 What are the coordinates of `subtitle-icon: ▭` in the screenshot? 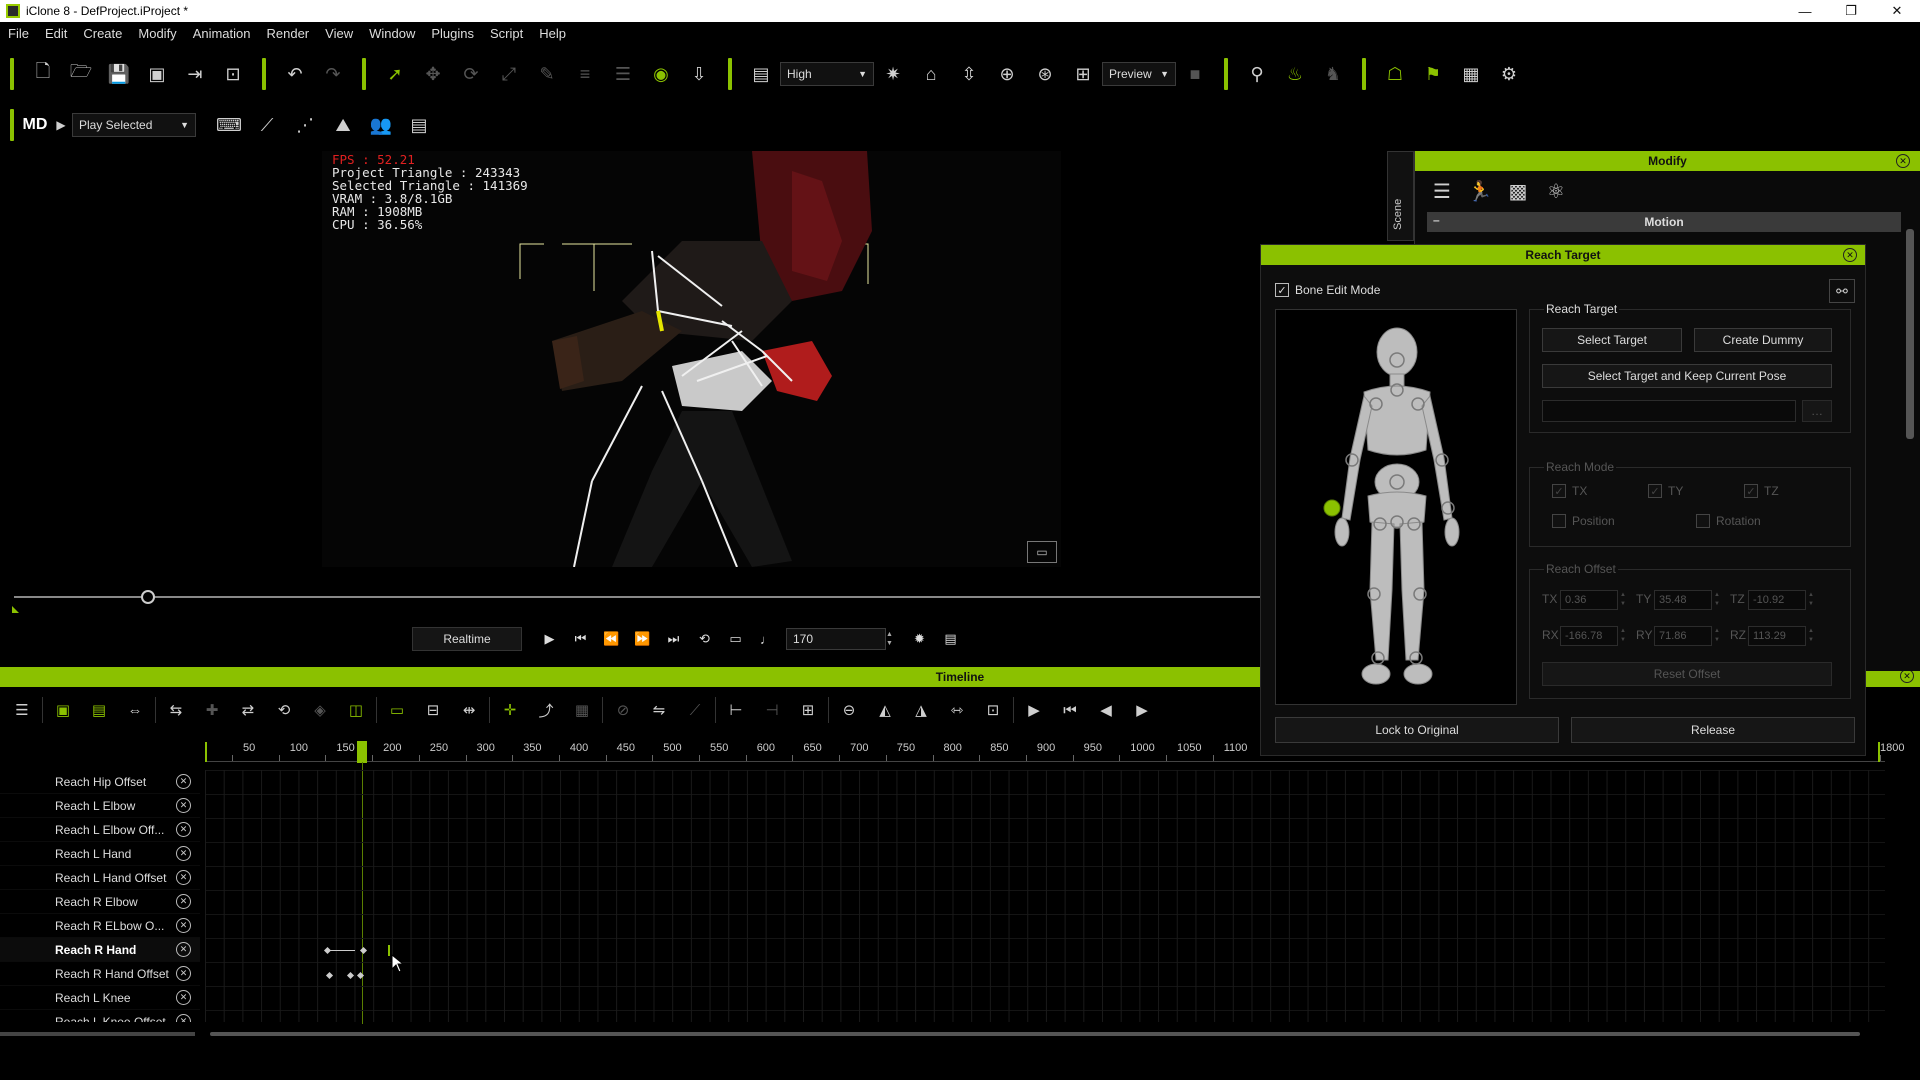 It's located at (735, 639).